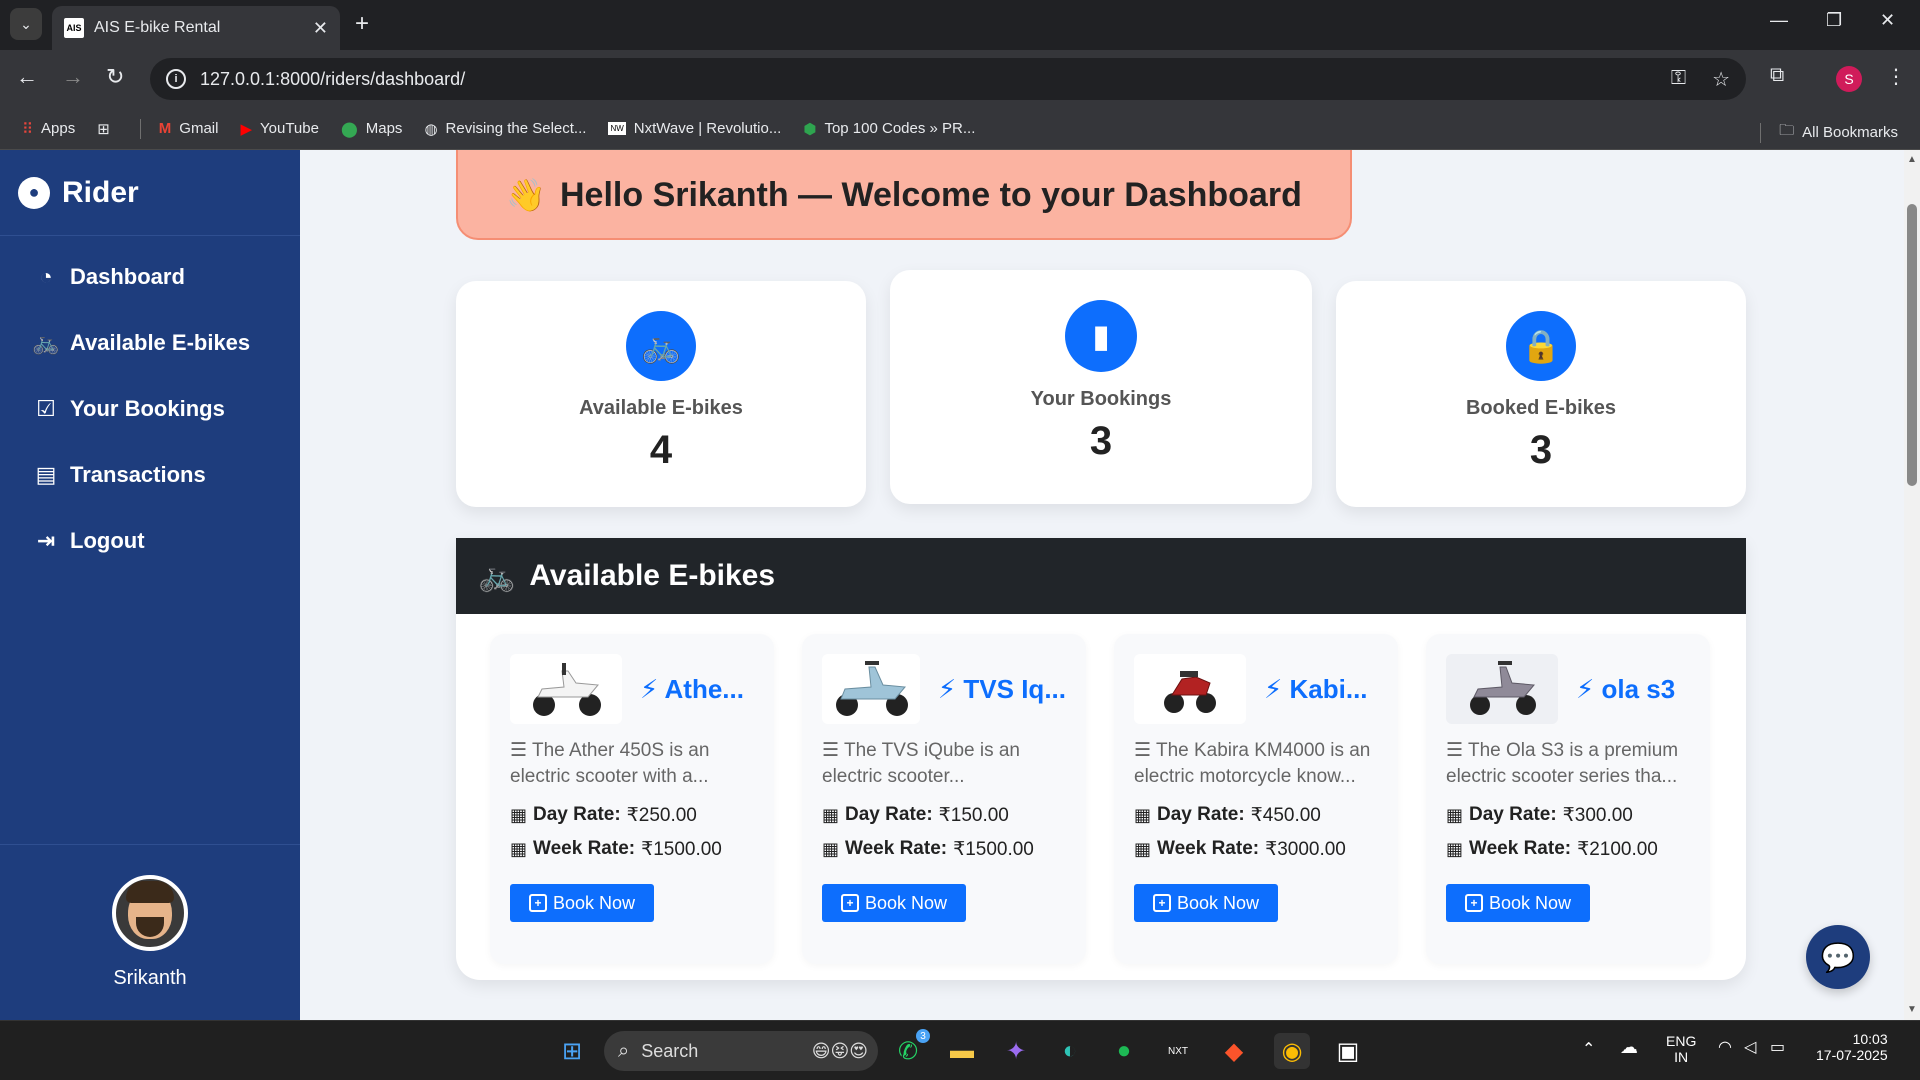 The height and width of the screenshot is (1080, 1920). I want to click on user-circle-icon: ●, so click(34, 192).